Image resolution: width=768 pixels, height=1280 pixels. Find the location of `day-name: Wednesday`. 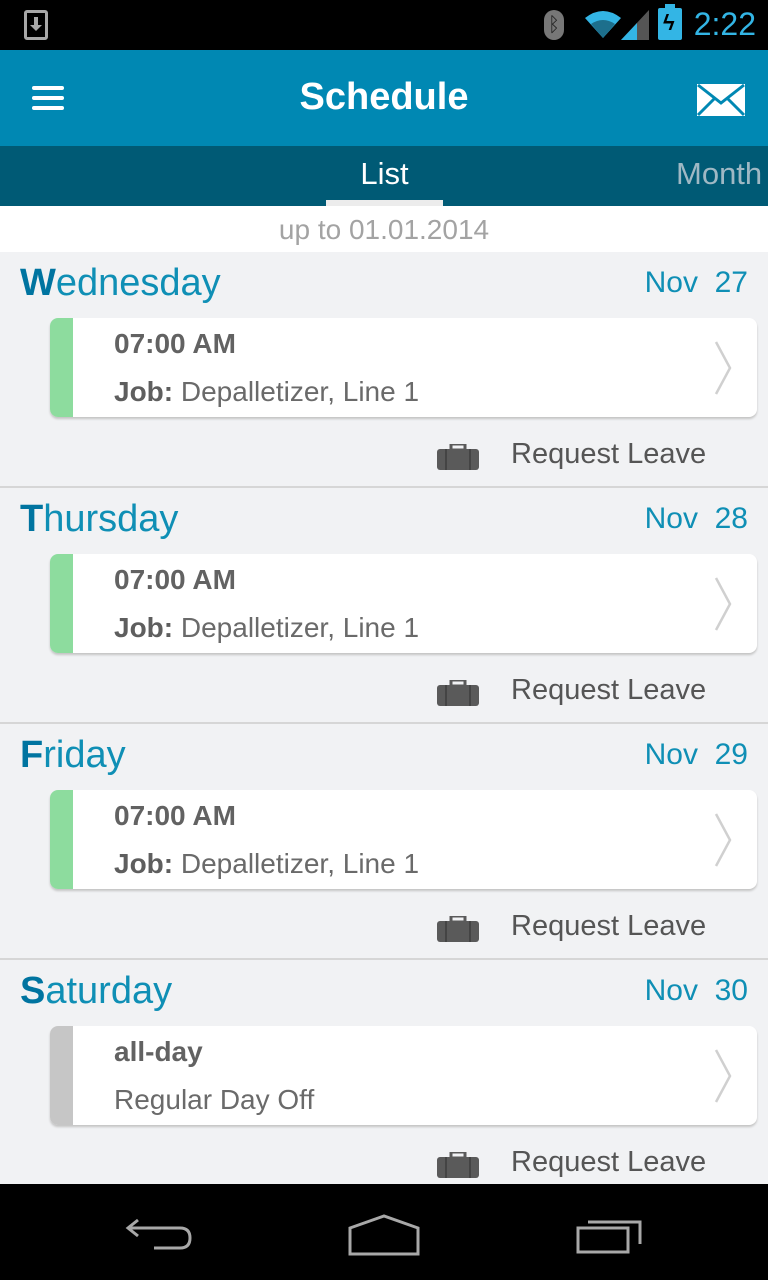

day-name: Wednesday is located at coordinates (120, 283).